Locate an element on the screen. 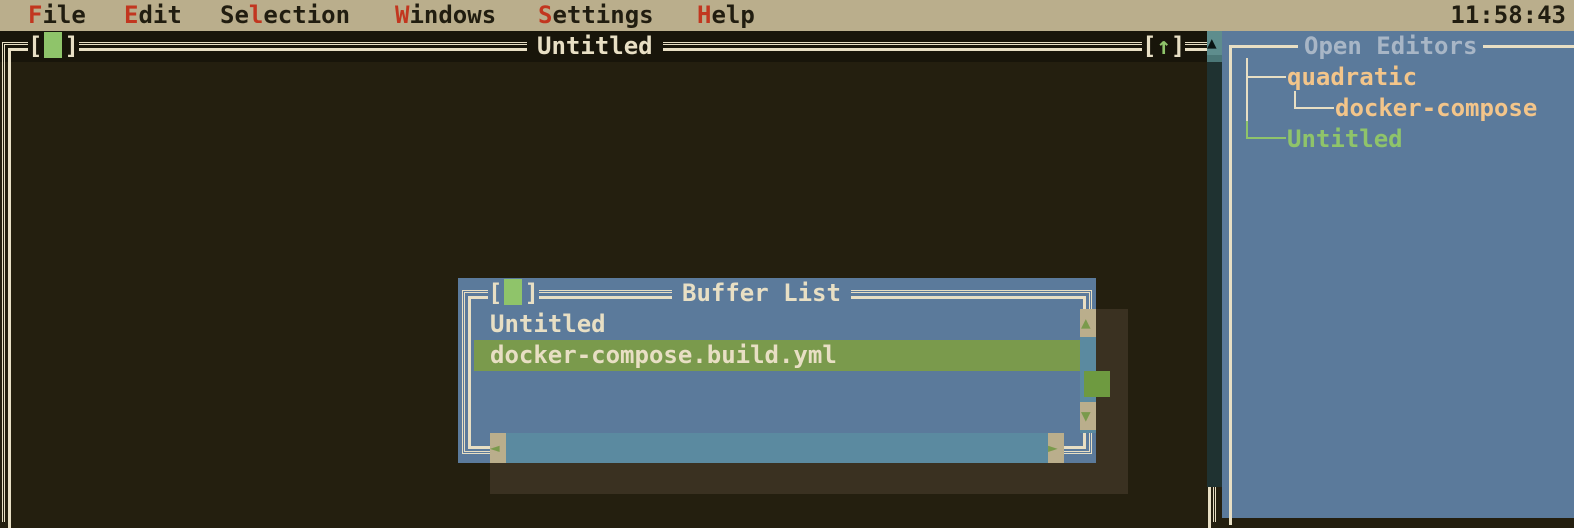 Image resolution: width=1574 pixels, height=528 pixels. buffer-item-untitled: Untitled is located at coordinates (777, 324).